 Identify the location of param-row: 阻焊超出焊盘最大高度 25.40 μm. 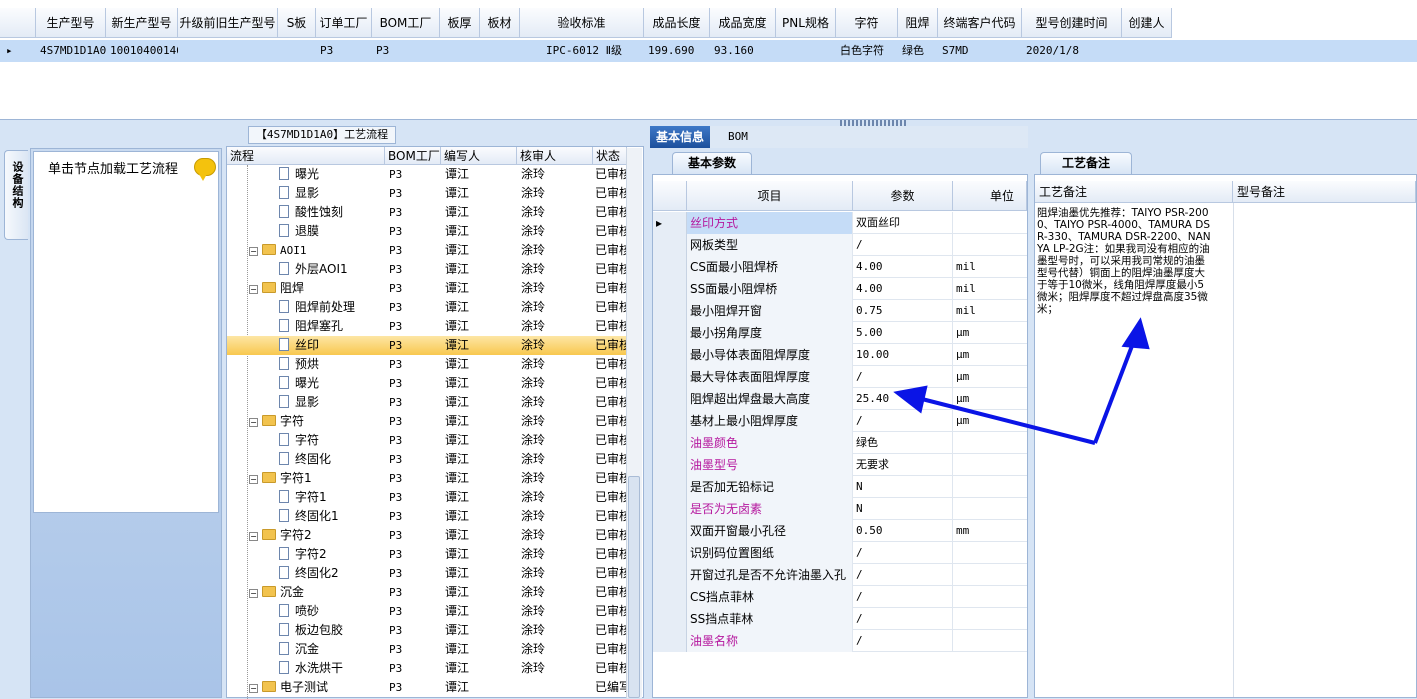
(840, 399).